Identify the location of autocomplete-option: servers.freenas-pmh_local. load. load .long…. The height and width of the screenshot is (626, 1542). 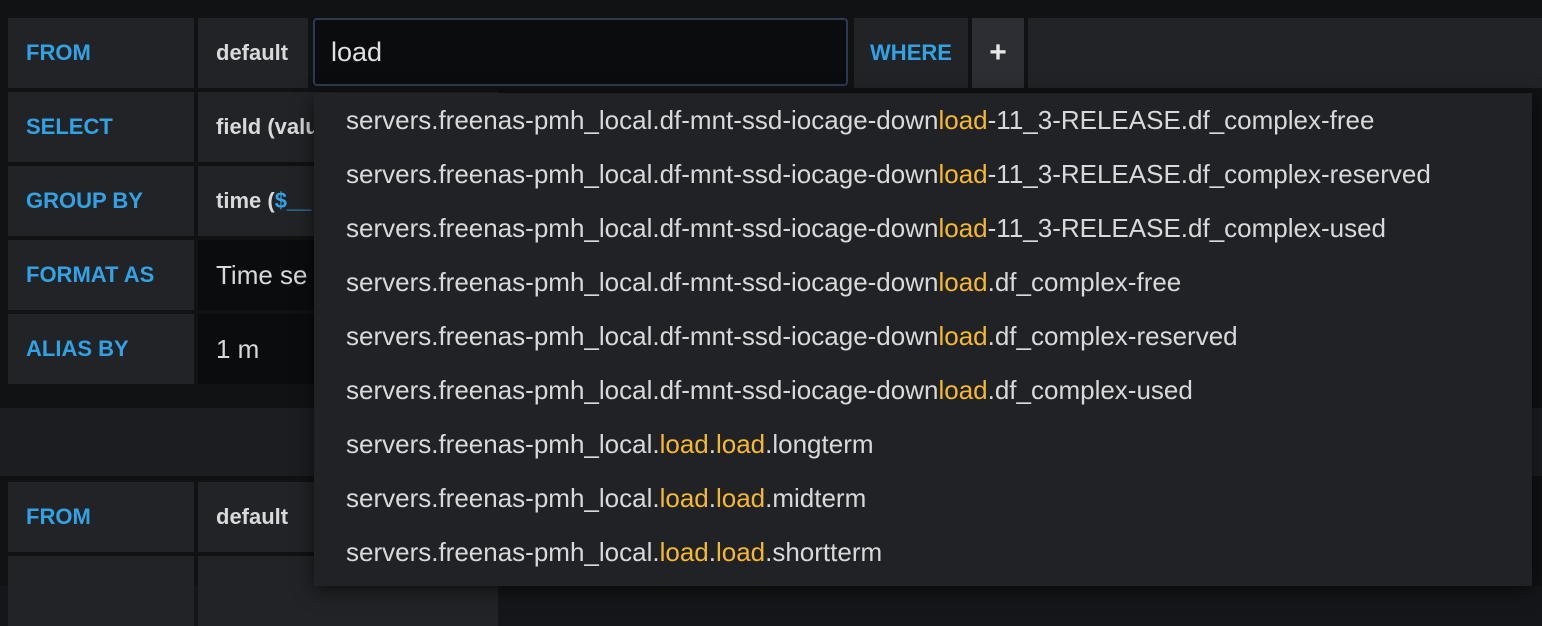
(923, 444).